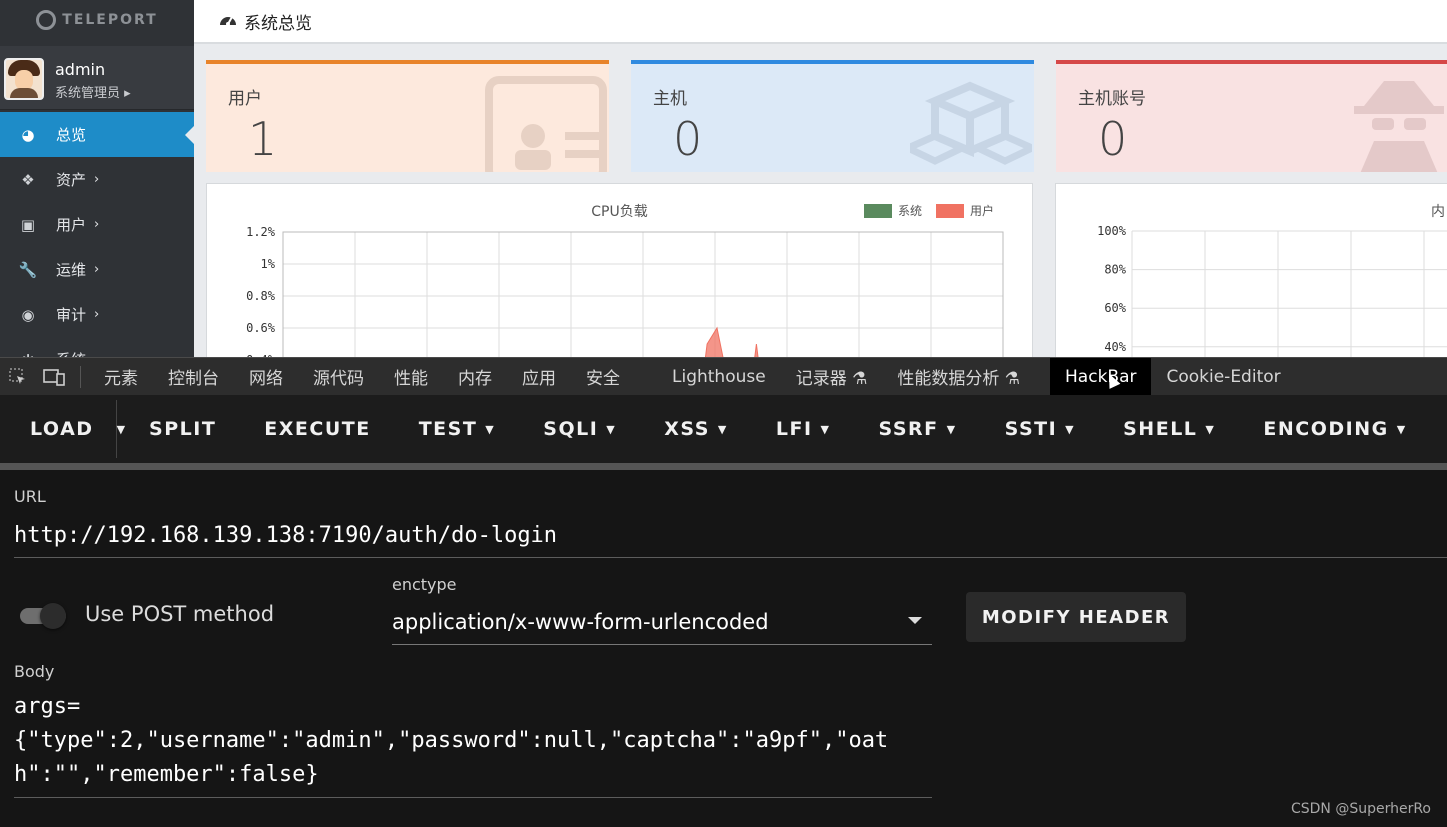 Image resolution: width=1447 pixels, height=827 pixels. What do you see at coordinates (1112, 99) in the screenshot?
I see `stat-label: 主机账号` at bounding box center [1112, 99].